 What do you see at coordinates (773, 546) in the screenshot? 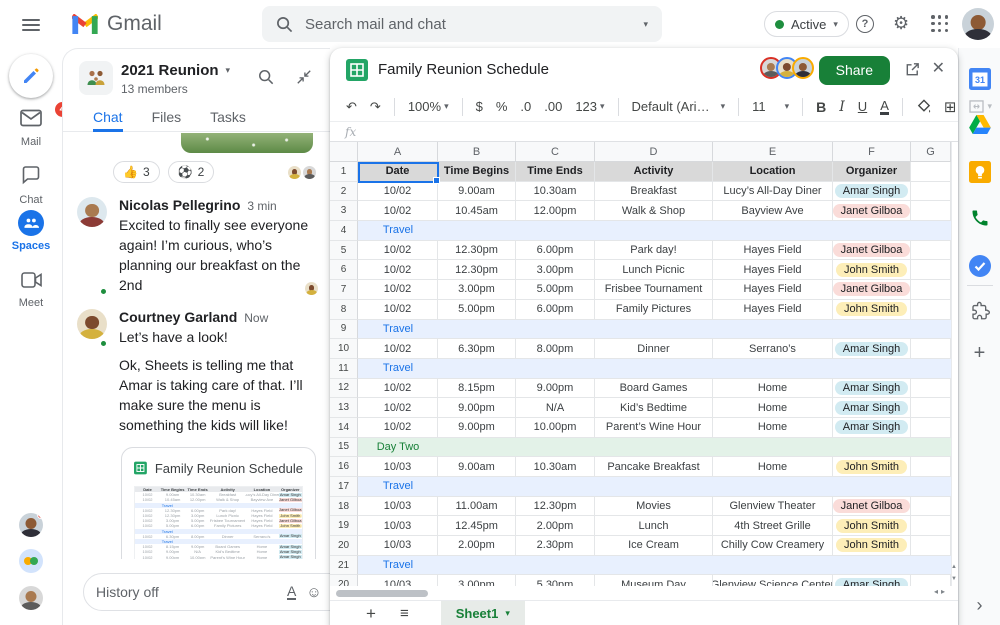
I see `cell: Chilly Cow Creamery` at bounding box center [773, 546].